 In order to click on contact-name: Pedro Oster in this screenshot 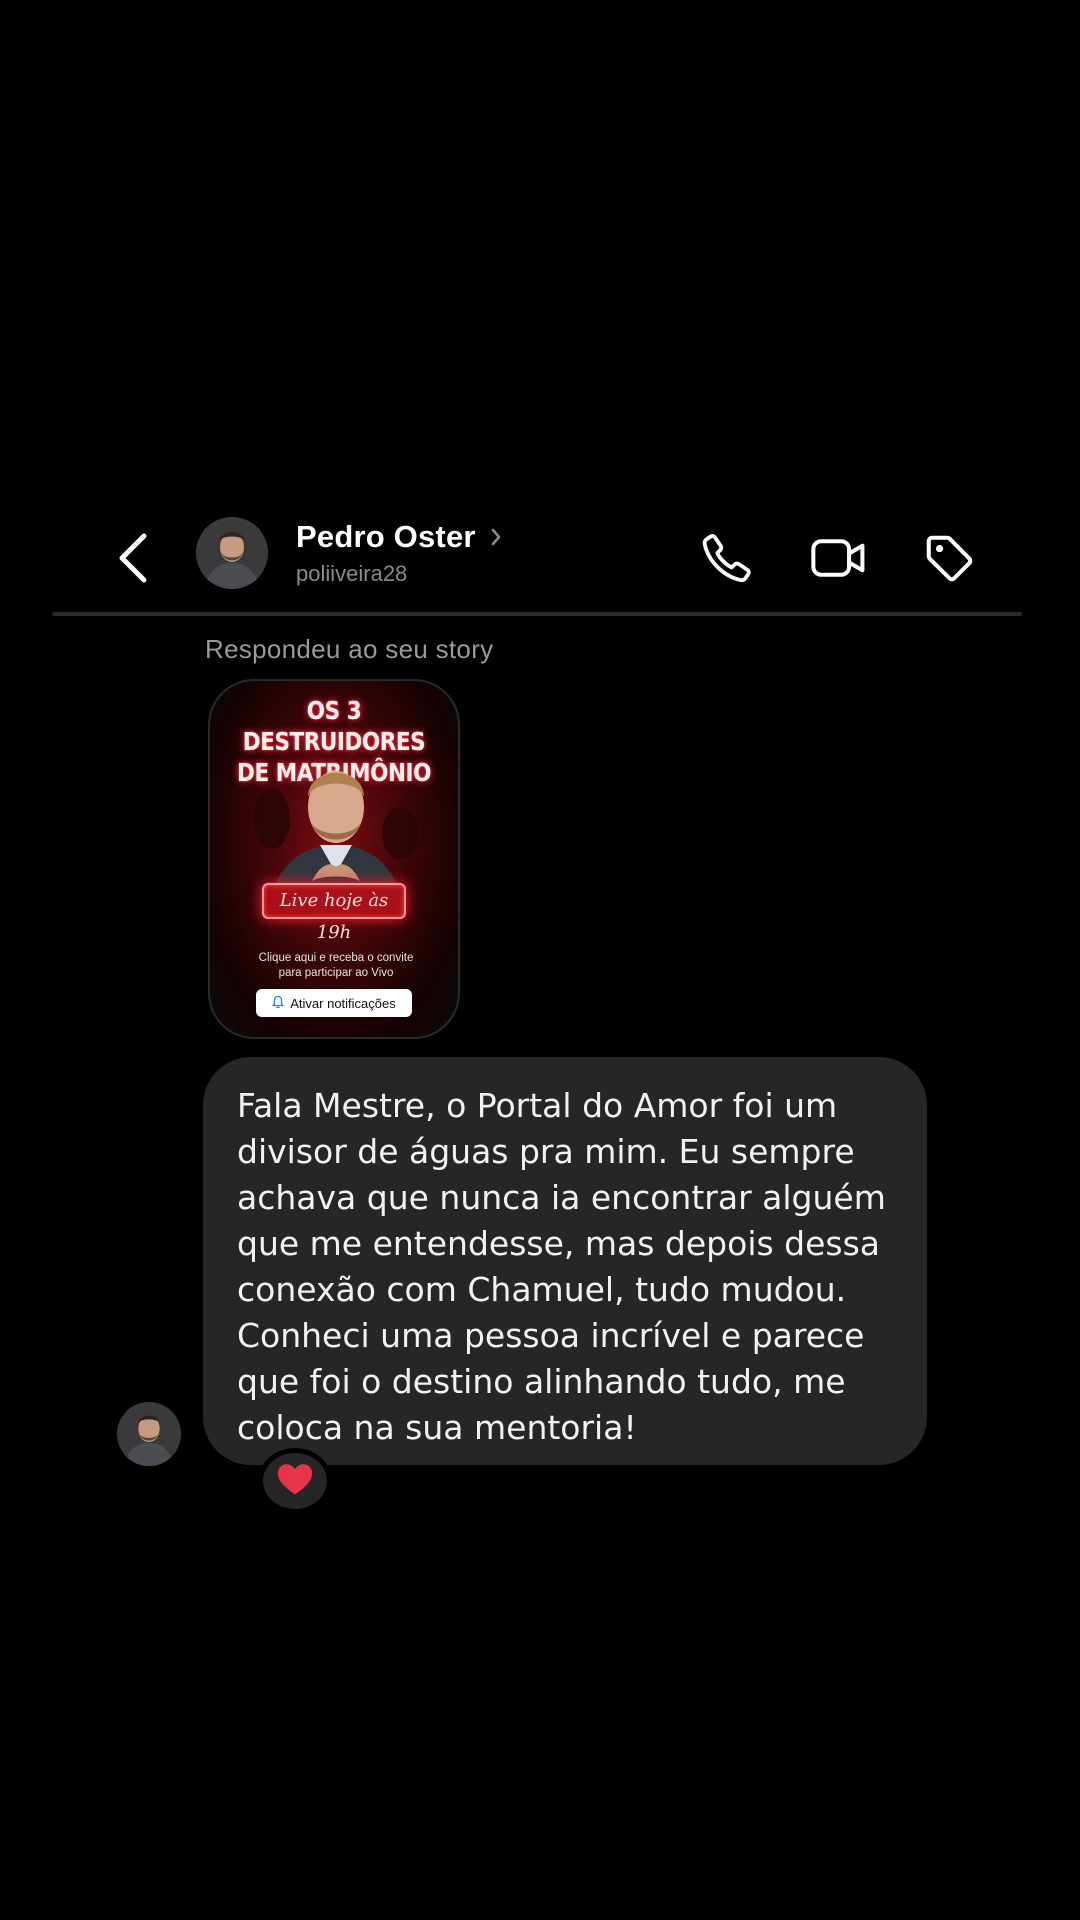, I will do `click(386, 536)`.